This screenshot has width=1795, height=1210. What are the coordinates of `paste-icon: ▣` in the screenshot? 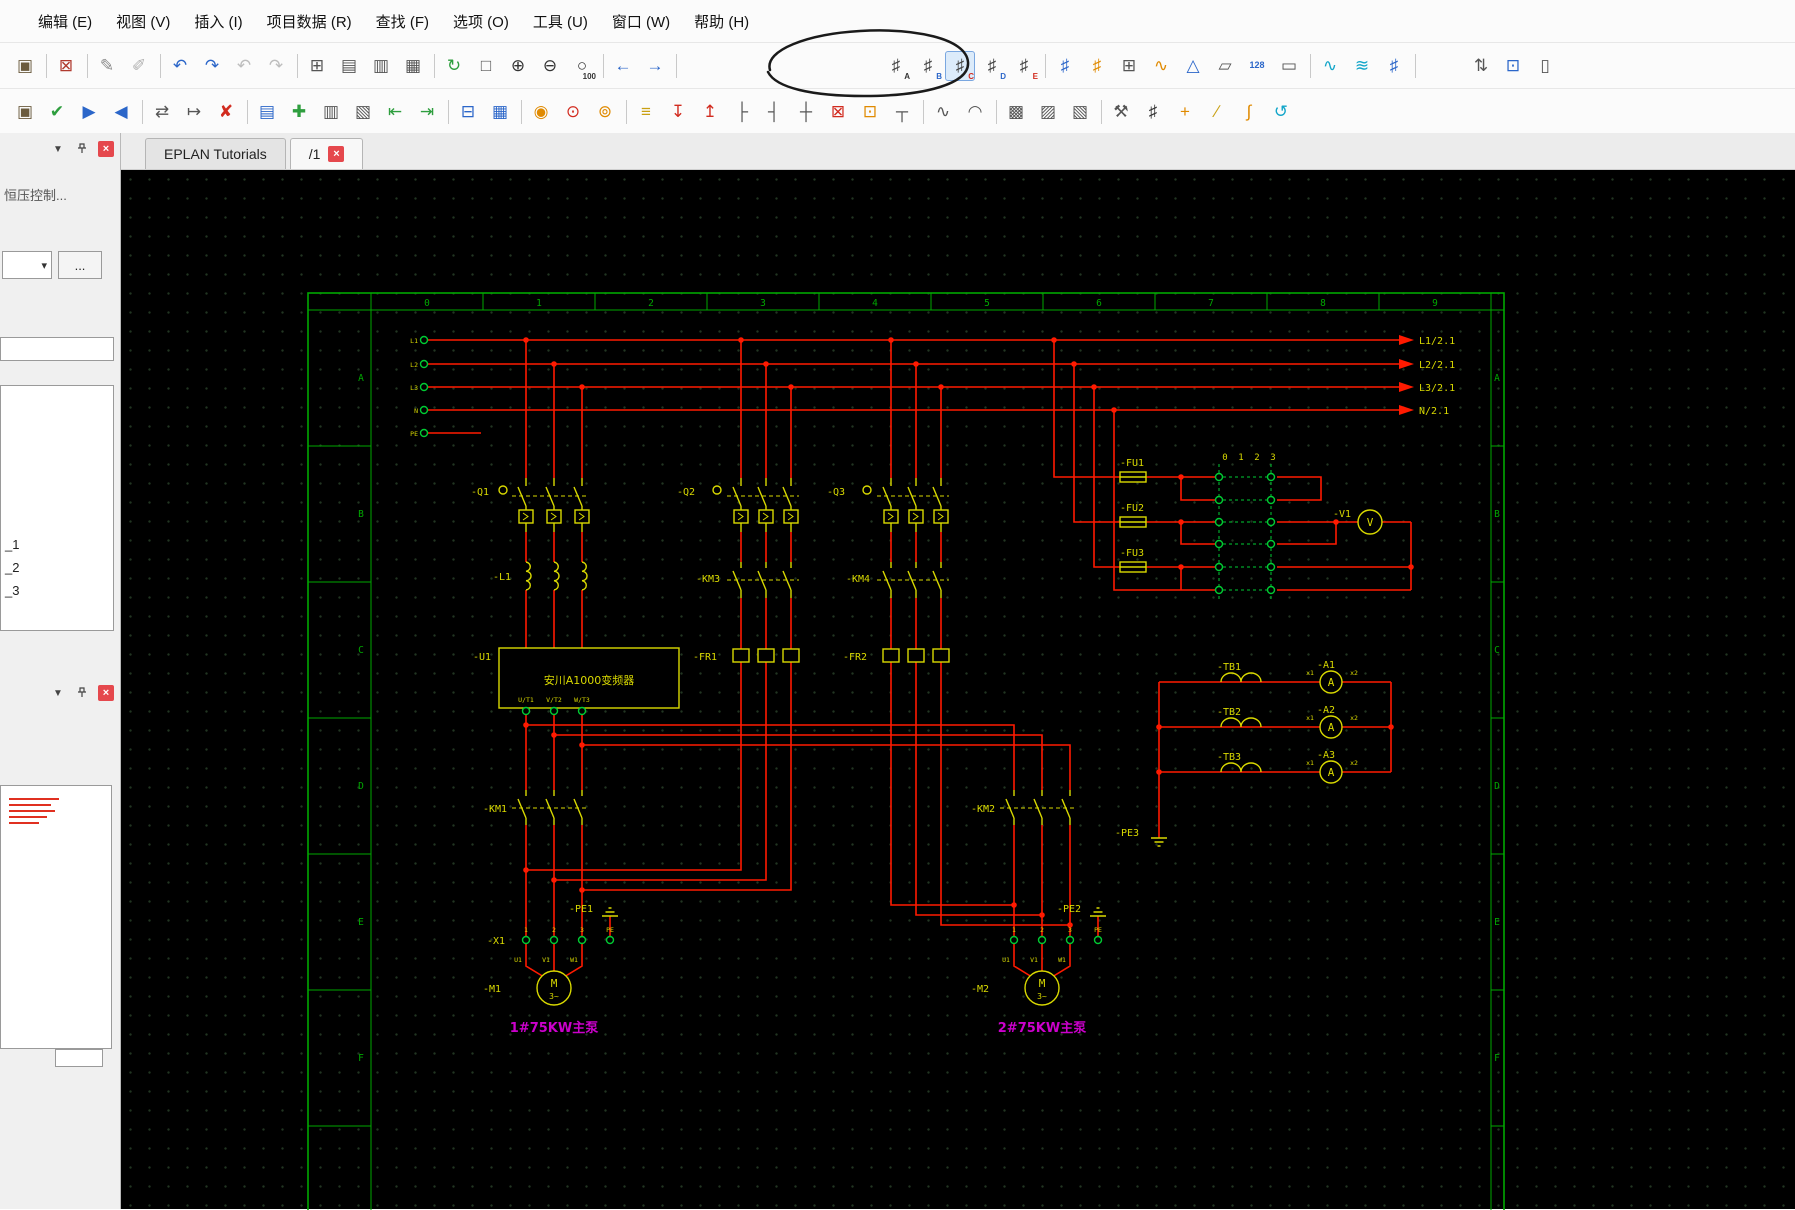 It's located at (25, 66).